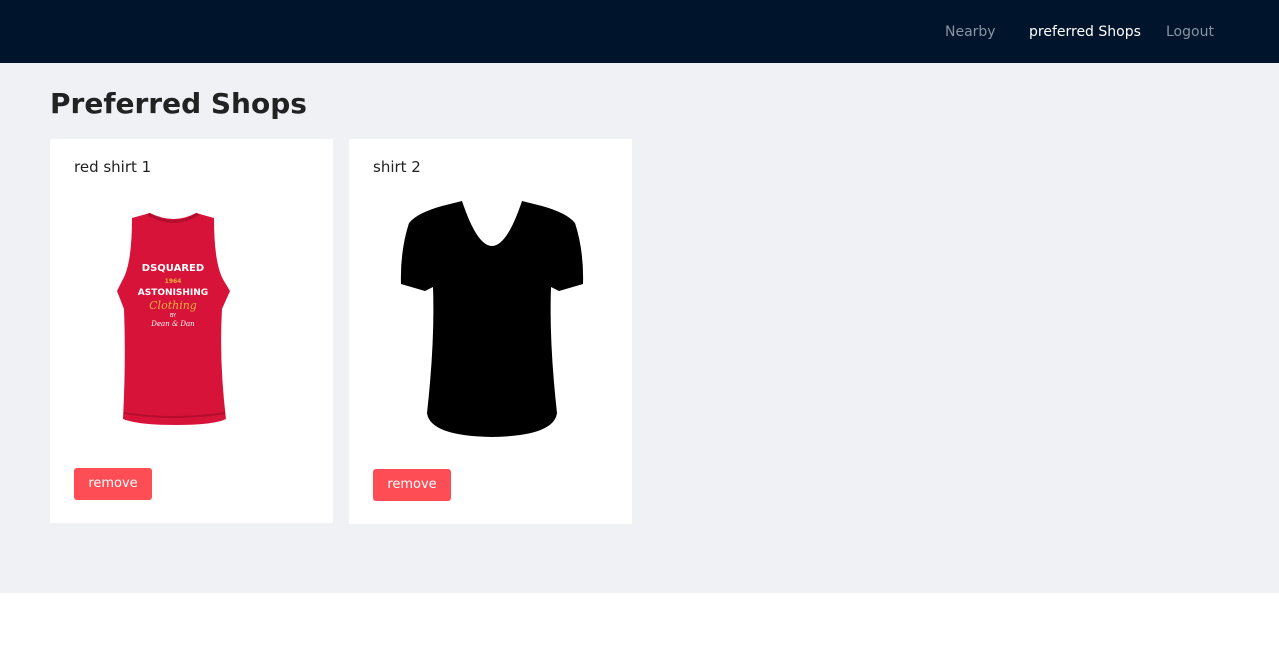  What do you see at coordinates (113, 167) in the screenshot?
I see `shop-card-title: red shirt 1` at bounding box center [113, 167].